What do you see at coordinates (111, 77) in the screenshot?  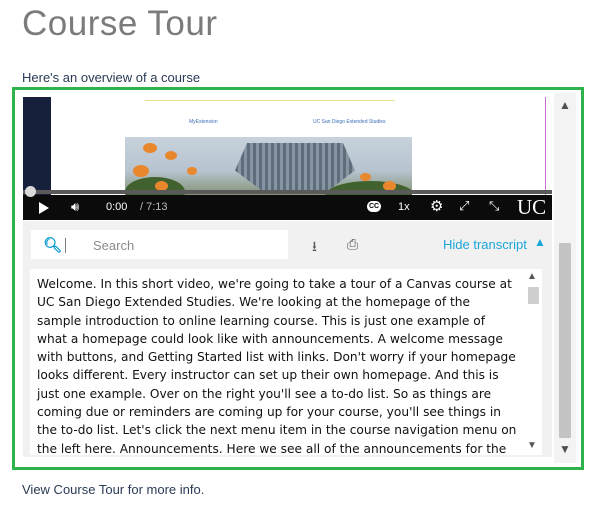 I see `overview-text: Here's an overview of a course` at bounding box center [111, 77].